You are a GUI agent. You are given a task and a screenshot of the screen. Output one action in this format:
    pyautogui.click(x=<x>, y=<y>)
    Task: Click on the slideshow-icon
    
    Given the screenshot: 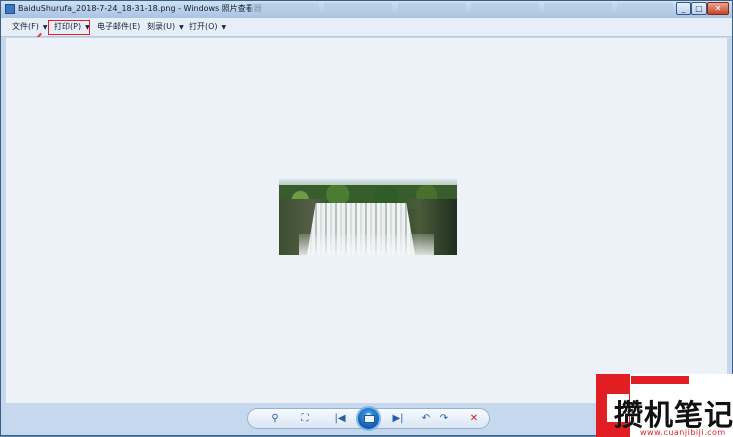 What is the action you would take?
    pyautogui.click(x=369, y=419)
    